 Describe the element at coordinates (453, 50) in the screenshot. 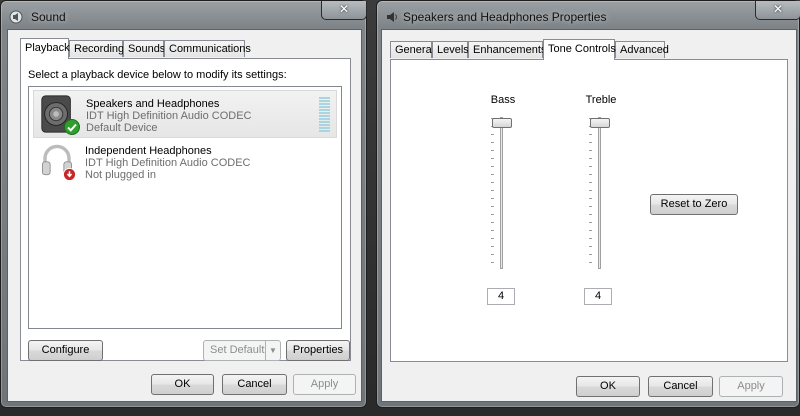

I see `tab-label: Levels` at that location.